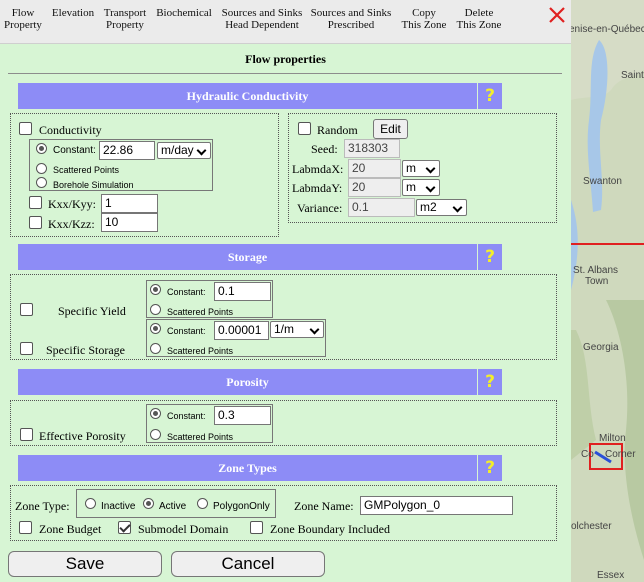  I want to click on delete-zone-button: Delete This Zone, so click(479, 19).